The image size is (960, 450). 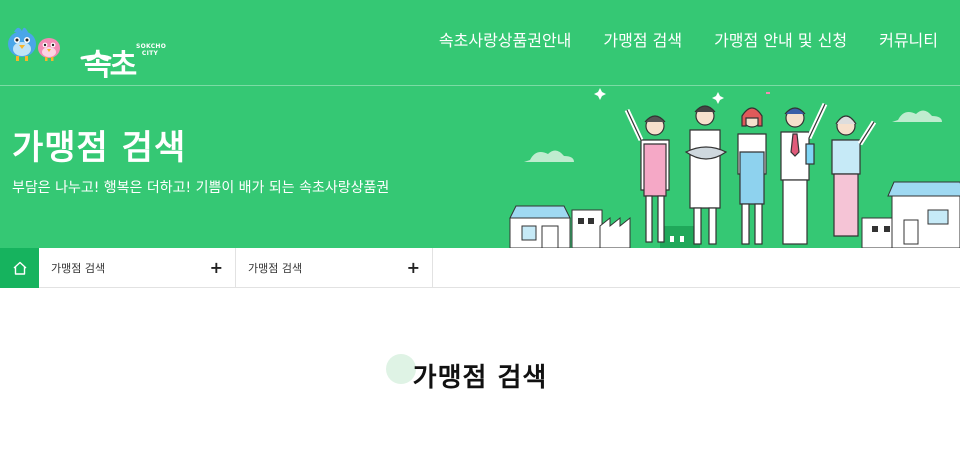 What do you see at coordinates (734, 214) in the screenshot?
I see `shops-icon` at bounding box center [734, 214].